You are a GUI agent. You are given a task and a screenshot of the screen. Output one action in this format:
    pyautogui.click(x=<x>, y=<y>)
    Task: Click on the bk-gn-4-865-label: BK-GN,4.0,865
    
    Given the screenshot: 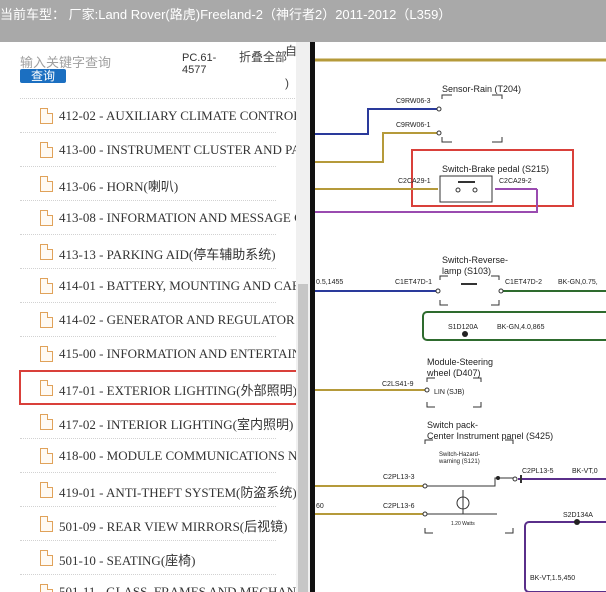 What is the action you would take?
    pyautogui.click(x=521, y=327)
    